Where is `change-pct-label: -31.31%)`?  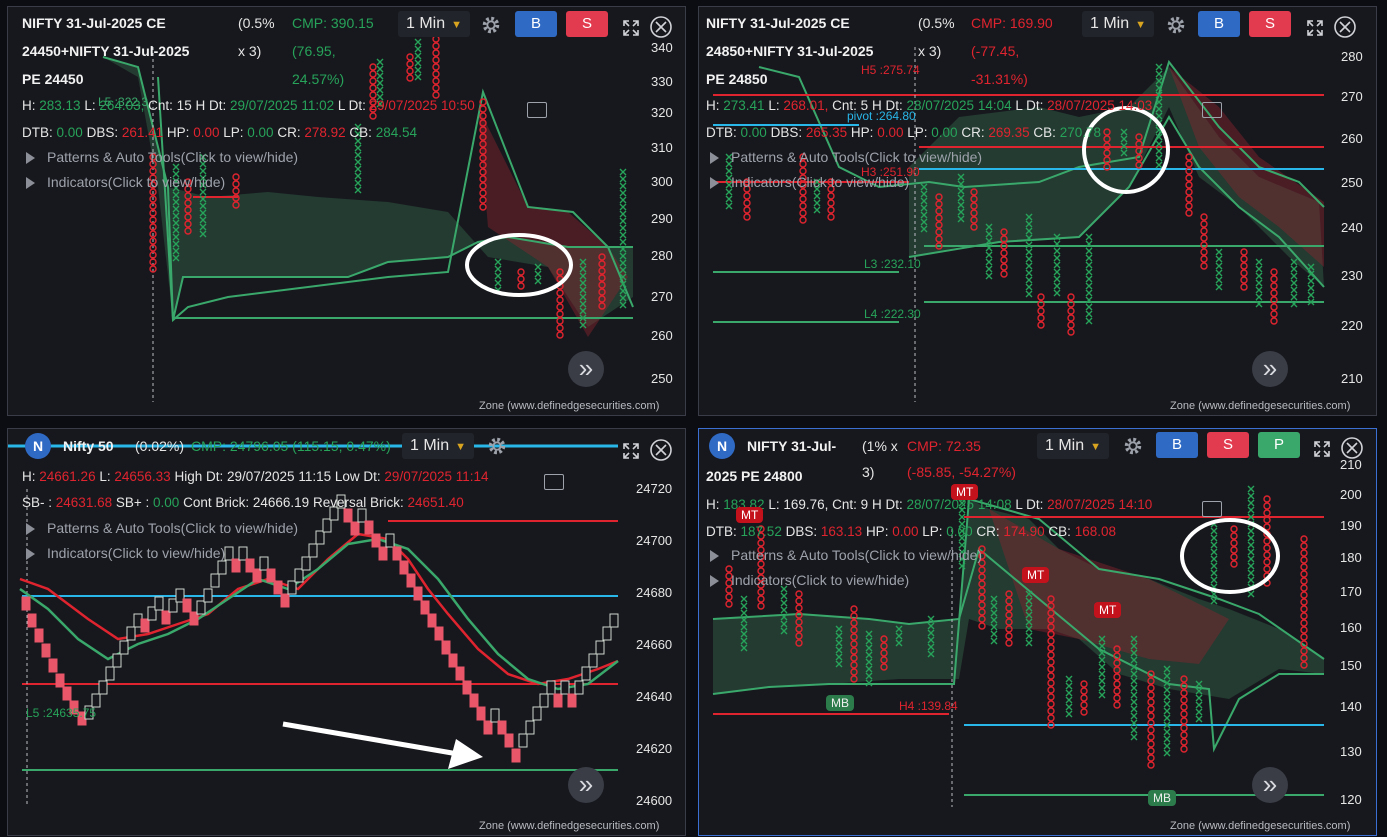 change-pct-label: -31.31%) is located at coordinates (999, 79).